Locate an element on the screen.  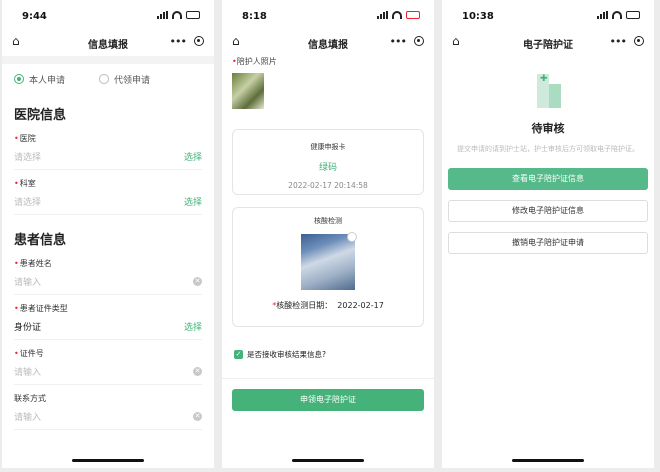
id-number-field: •证件号 请输入 ✕ is located at coordinates (108, 362).